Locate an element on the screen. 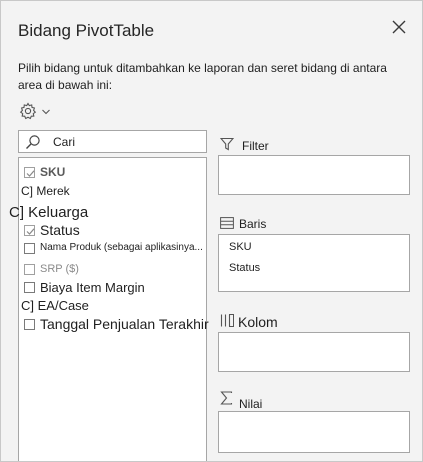 The width and height of the screenshot is (423, 462). field-checkbox-nama-produk is located at coordinates (29, 248).